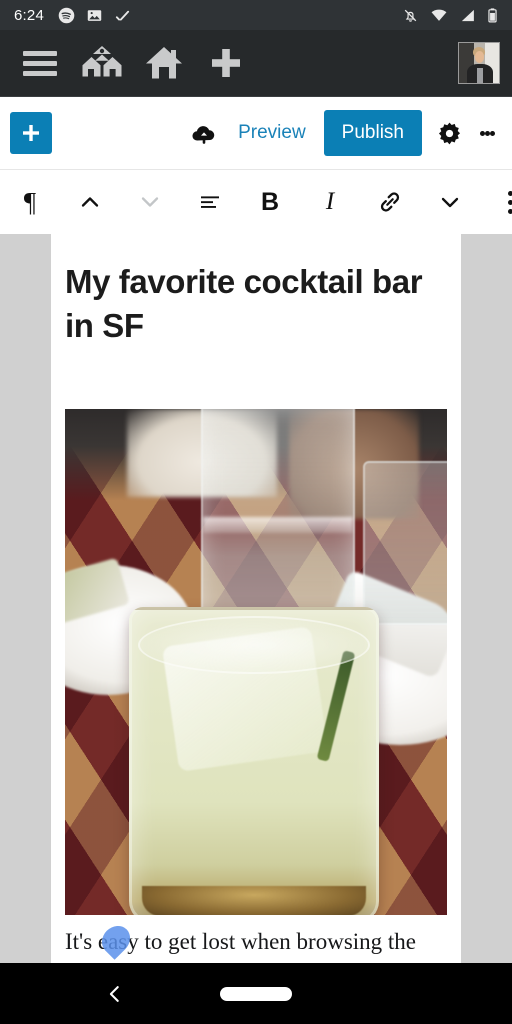 Image resolution: width=512 pixels, height=1024 pixels. I want to click on more-options-icon-dot2, so click(487, 133).